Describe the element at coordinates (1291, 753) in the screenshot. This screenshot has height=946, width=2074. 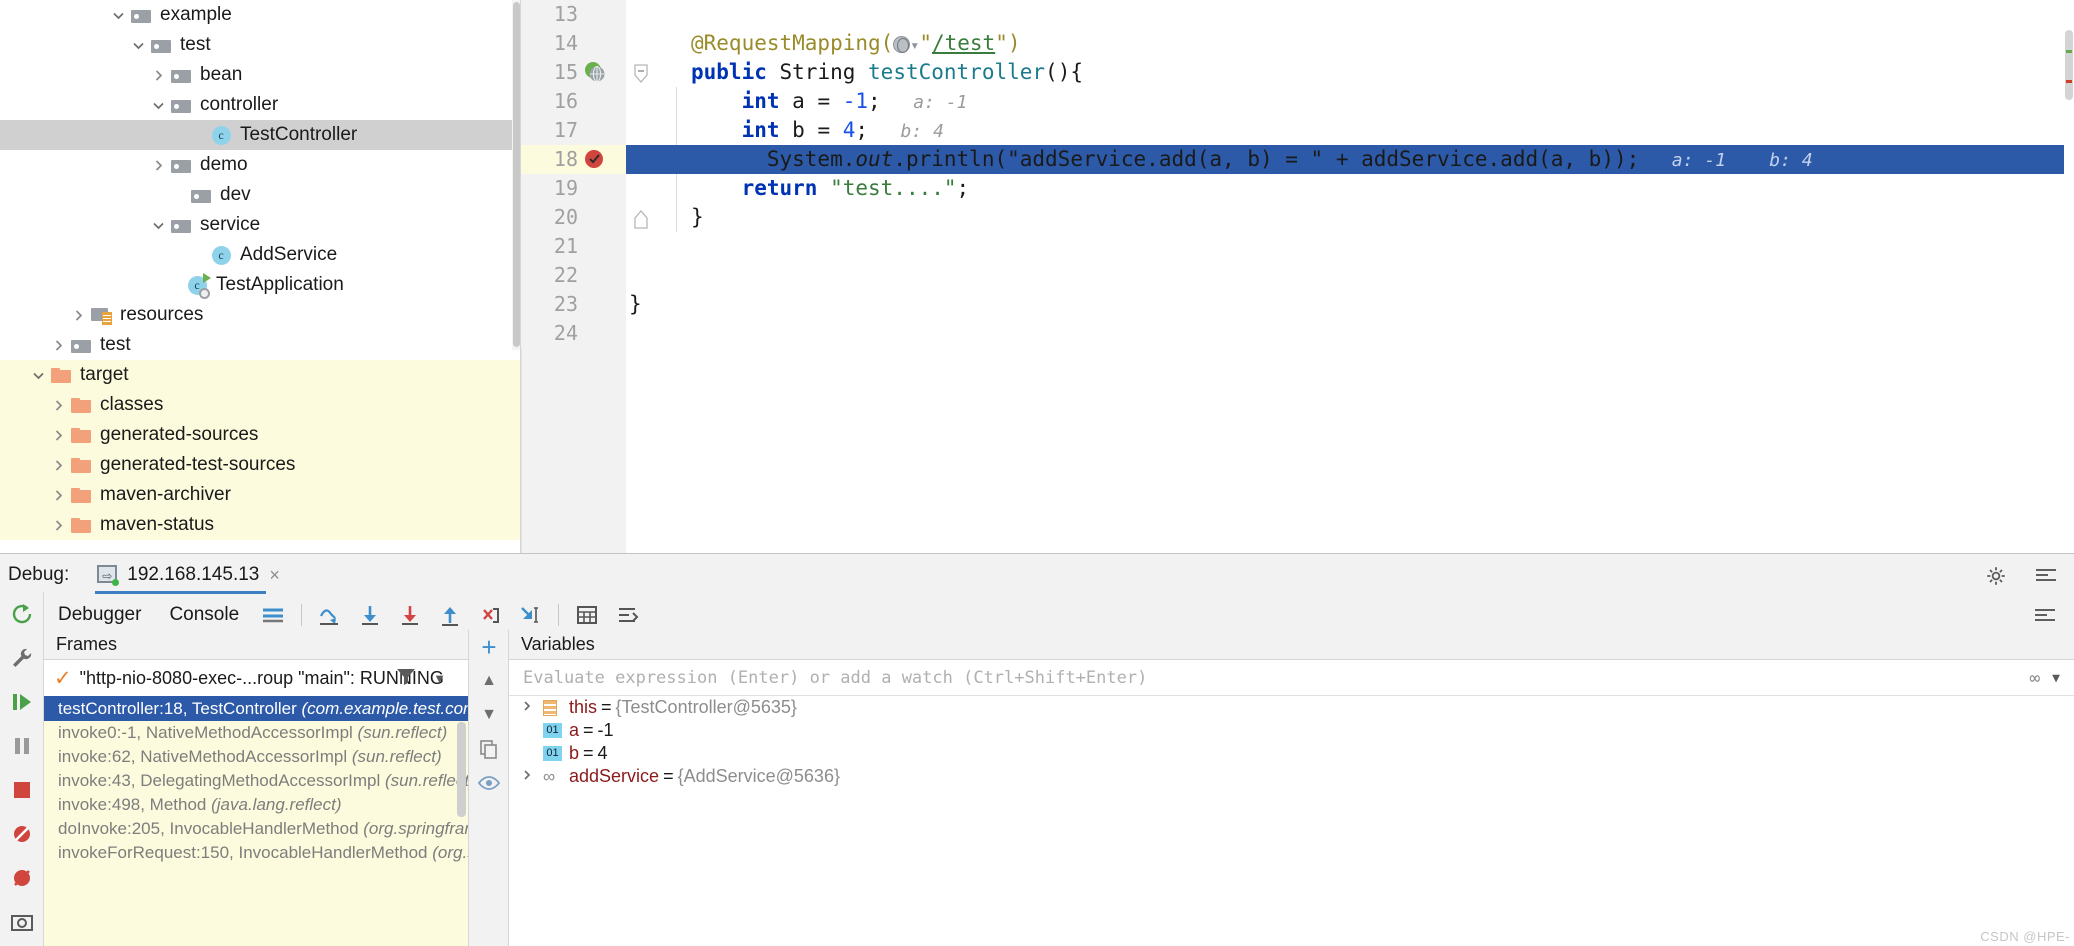
I see `variable-row: 01 b = 4` at that location.